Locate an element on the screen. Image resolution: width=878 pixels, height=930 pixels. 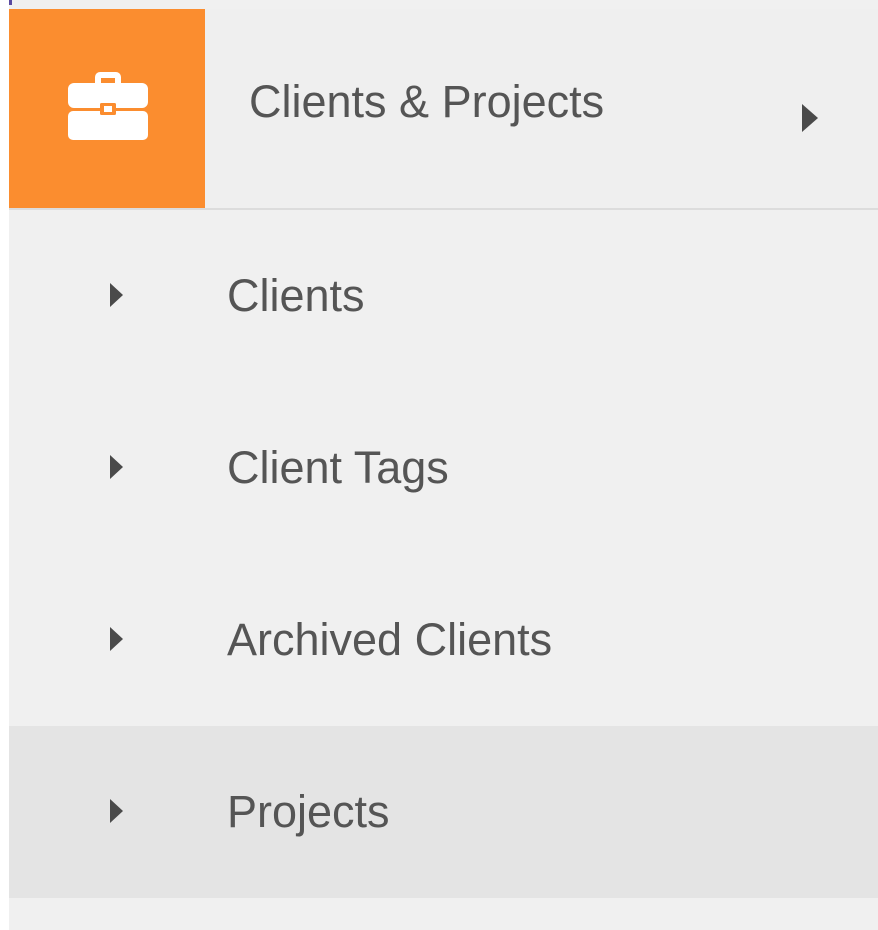
submenu-item-label: Client Tags is located at coordinates (338, 467).